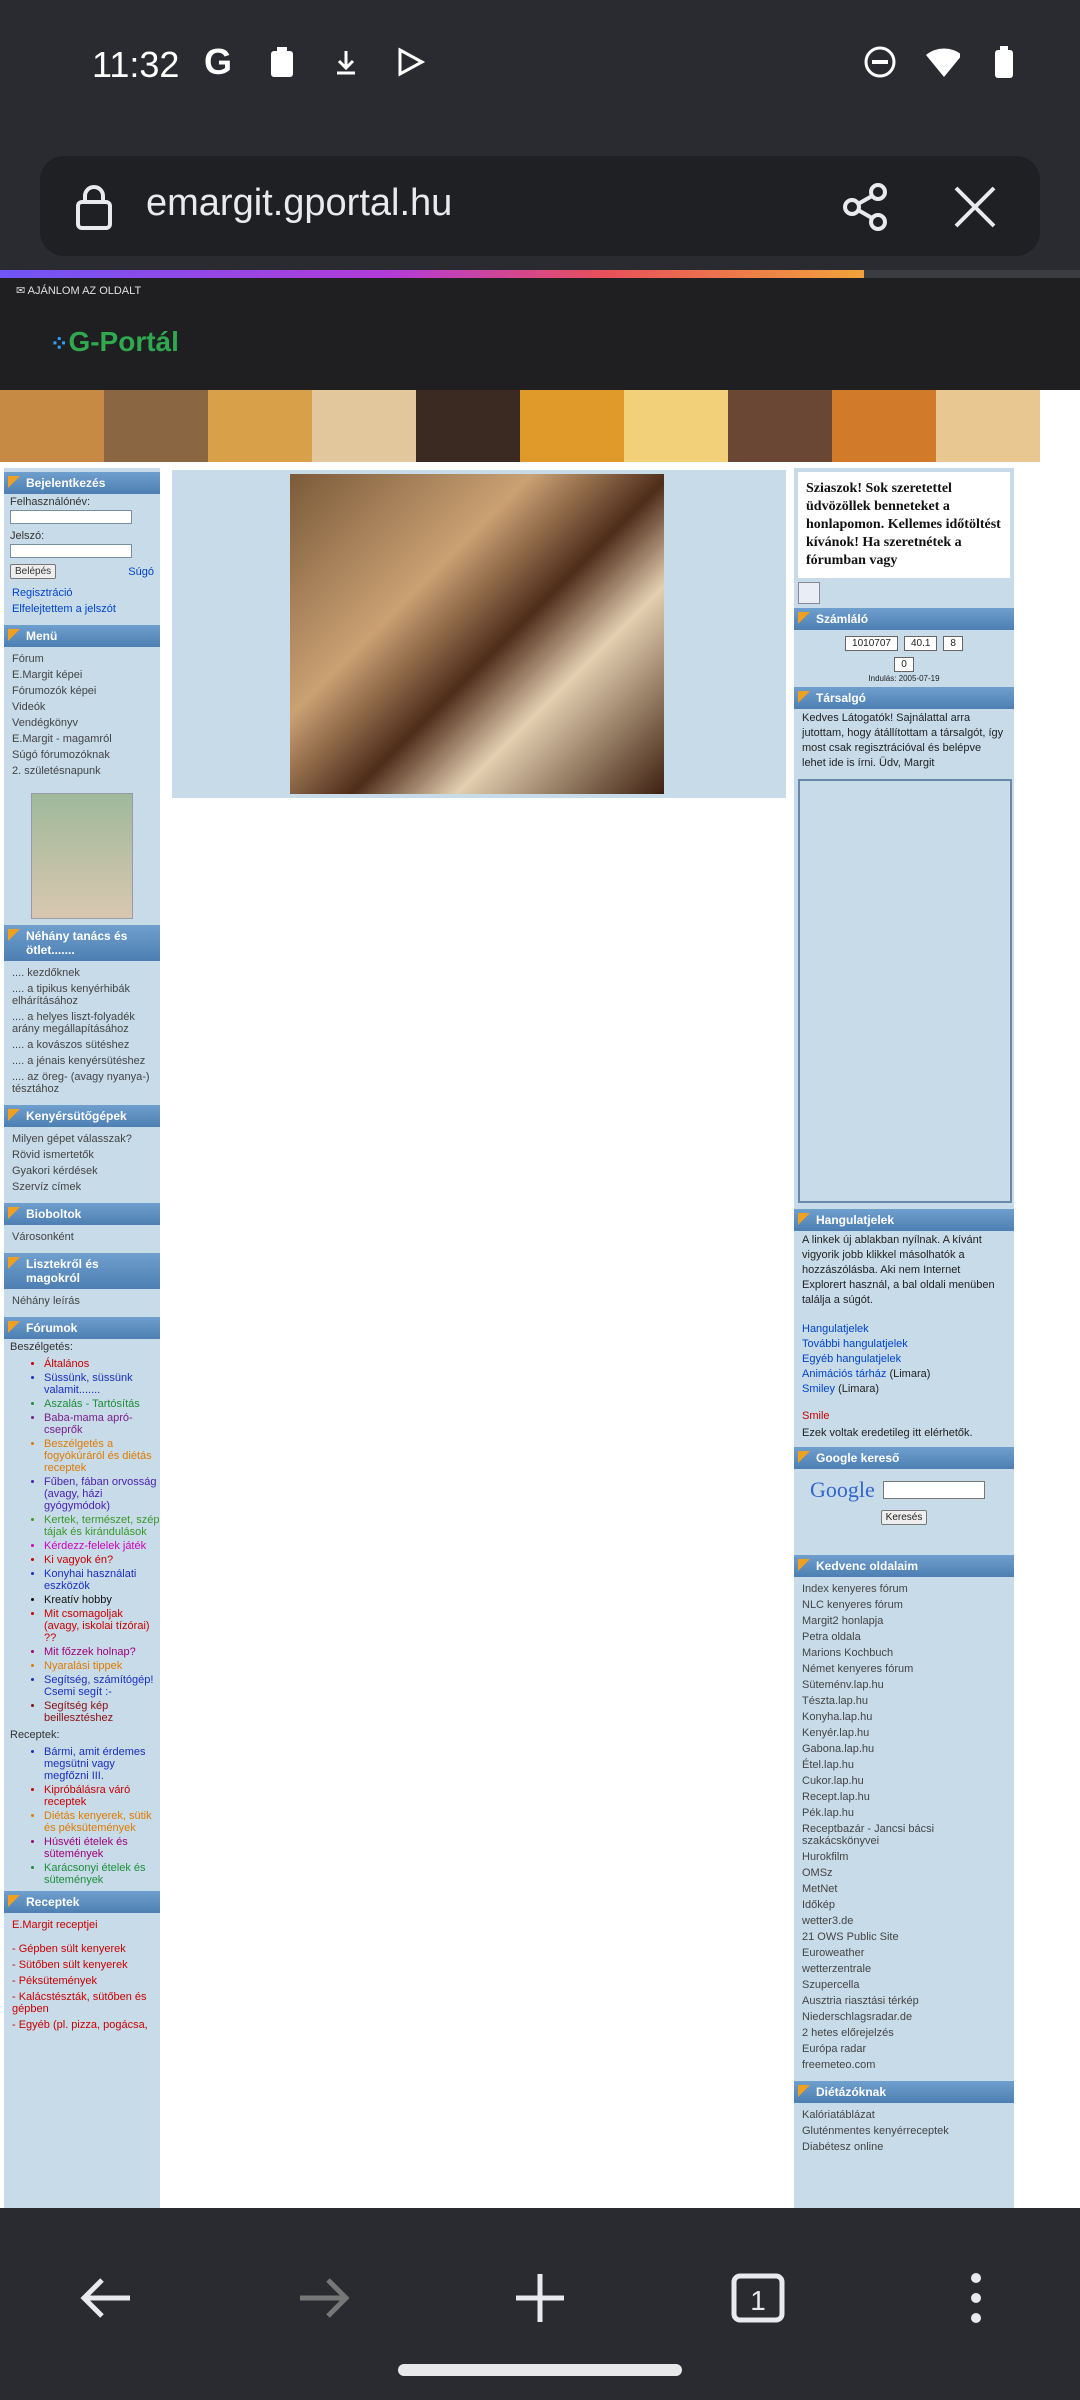 Image resolution: width=1080 pixels, height=2400 pixels. I want to click on favorite-link-27: 2 hetes előrejelzés, so click(904, 2033).